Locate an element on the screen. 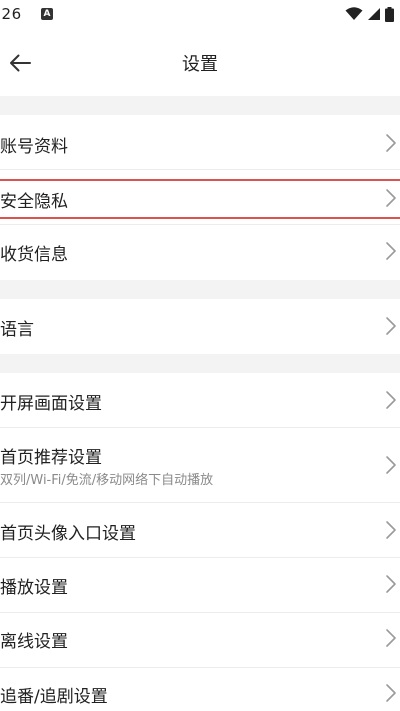  settings-item-label: 开屏画面设置 is located at coordinates (51, 404).